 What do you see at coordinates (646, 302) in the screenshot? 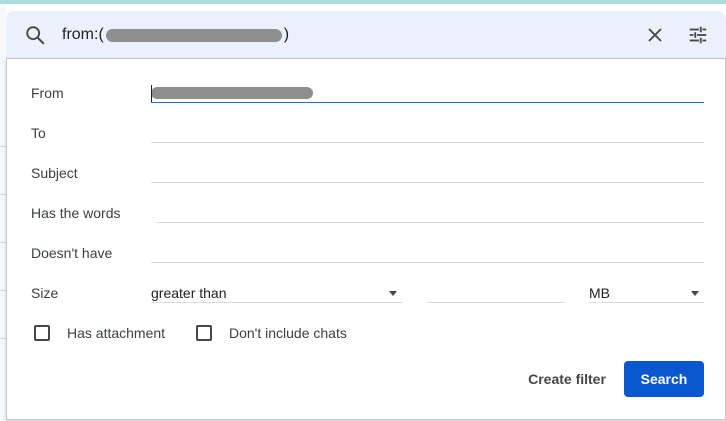
I see `size-unit-underline` at bounding box center [646, 302].